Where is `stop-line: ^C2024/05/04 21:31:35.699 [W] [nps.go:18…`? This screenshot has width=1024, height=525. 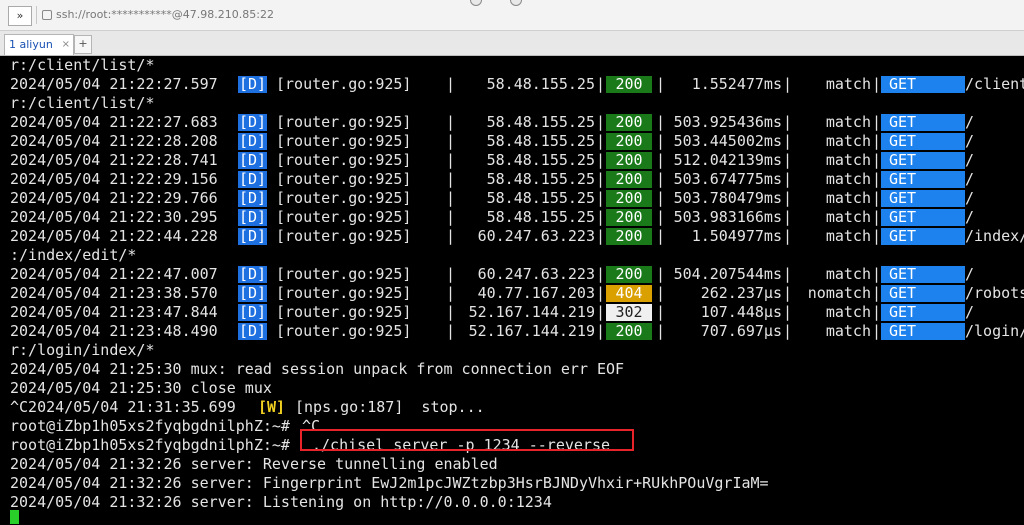 stop-line: ^C2024/05/04 21:31:35.699 [W] [nps.go:18… is located at coordinates (247, 407).